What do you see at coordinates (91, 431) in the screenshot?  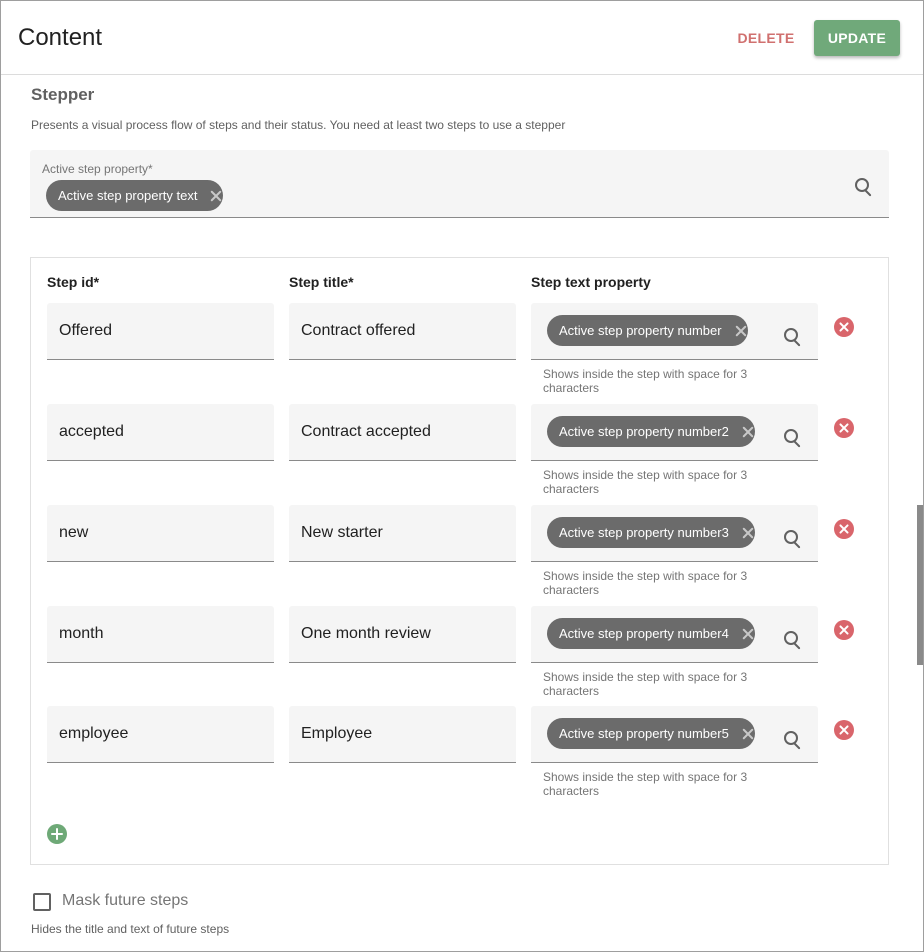 I see `step-id-value: accepted` at bounding box center [91, 431].